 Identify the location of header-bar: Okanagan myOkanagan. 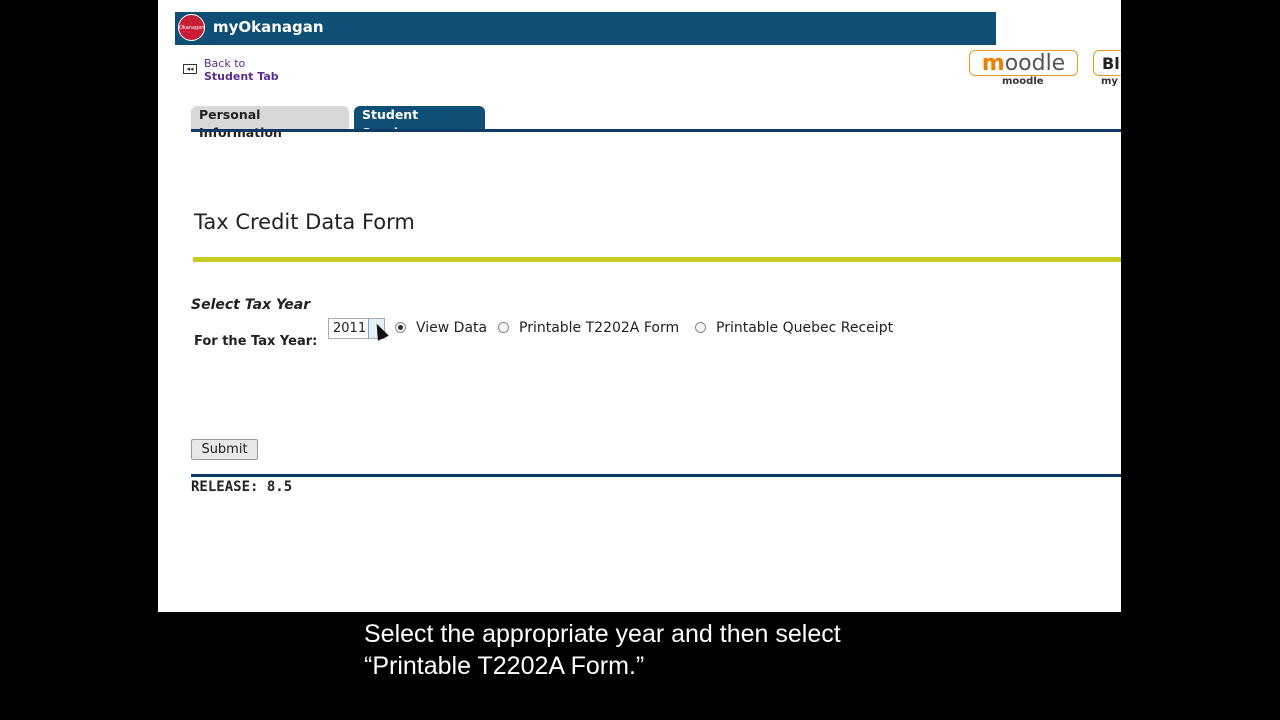
(585, 28).